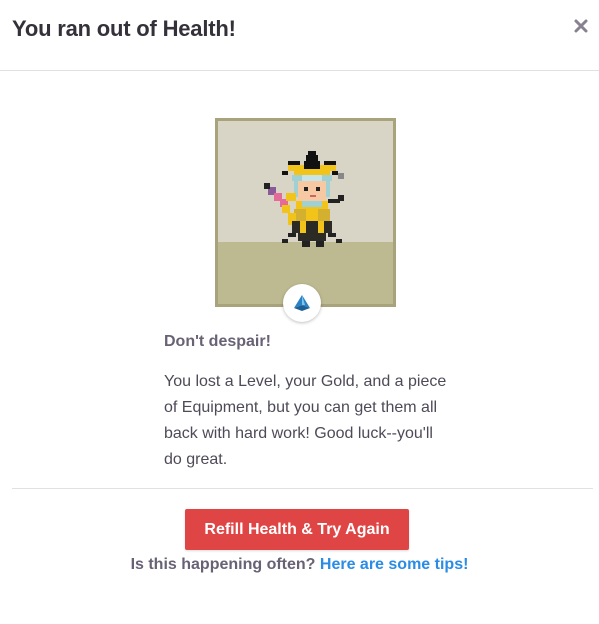 The image size is (599, 624). I want to click on class-badge, so click(302, 303).